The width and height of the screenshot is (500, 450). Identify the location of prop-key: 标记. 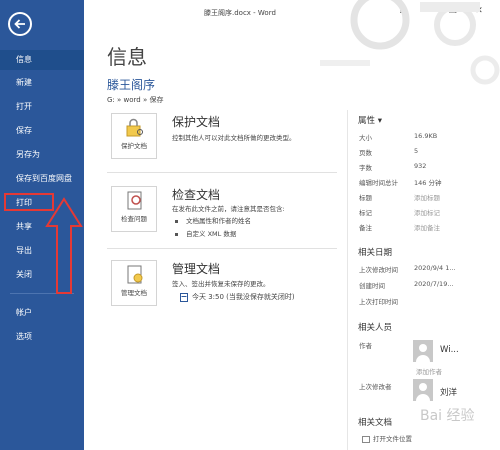
(365, 213).